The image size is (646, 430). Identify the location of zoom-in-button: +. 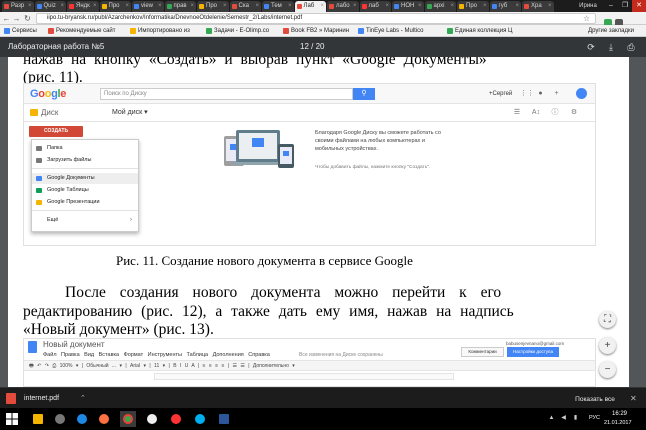
(607, 345).